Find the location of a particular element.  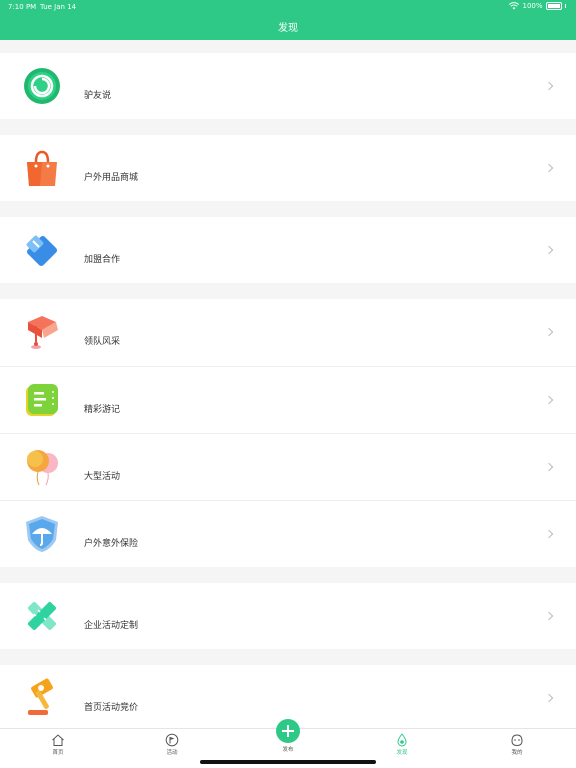

status-time: 7:10 PM is located at coordinates (22, 7).